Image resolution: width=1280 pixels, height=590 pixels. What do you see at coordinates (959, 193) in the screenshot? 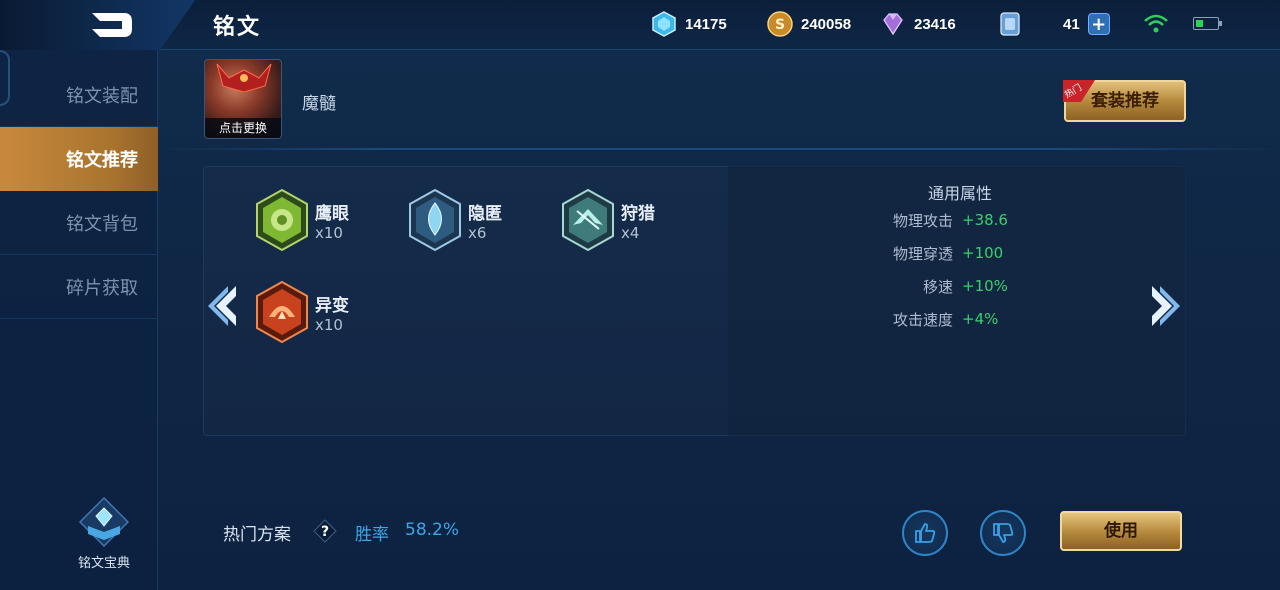
I see `attributes-title: 通用属性` at bounding box center [959, 193].